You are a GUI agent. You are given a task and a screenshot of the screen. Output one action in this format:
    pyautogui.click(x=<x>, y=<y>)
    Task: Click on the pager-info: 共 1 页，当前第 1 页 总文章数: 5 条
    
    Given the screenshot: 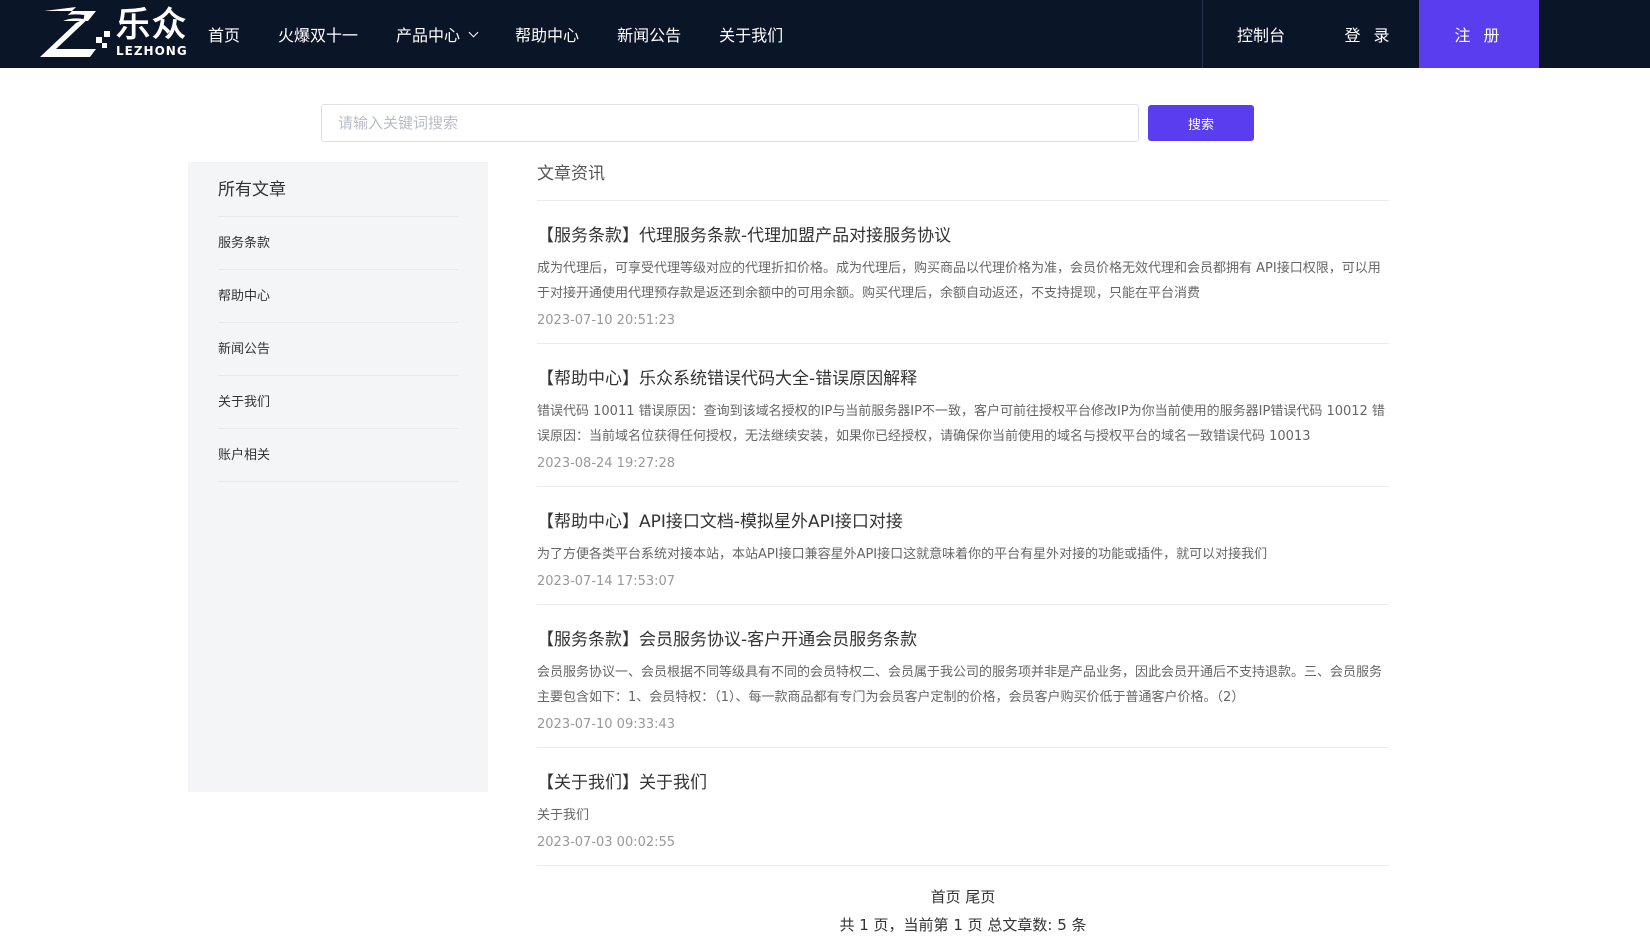 What is the action you would take?
    pyautogui.click(x=963, y=925)
    